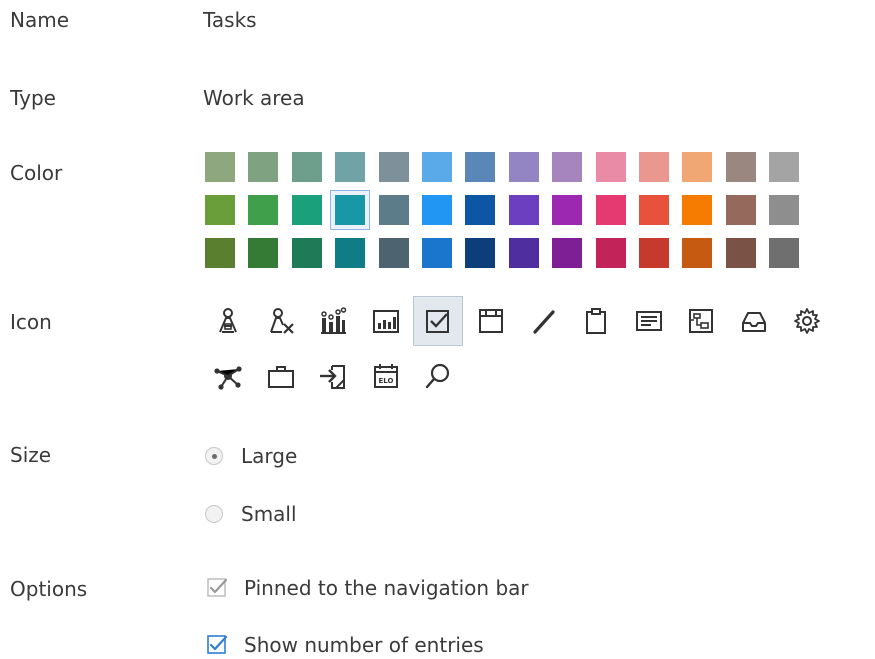  I want to click on options-label: Options, so click(49, 589).